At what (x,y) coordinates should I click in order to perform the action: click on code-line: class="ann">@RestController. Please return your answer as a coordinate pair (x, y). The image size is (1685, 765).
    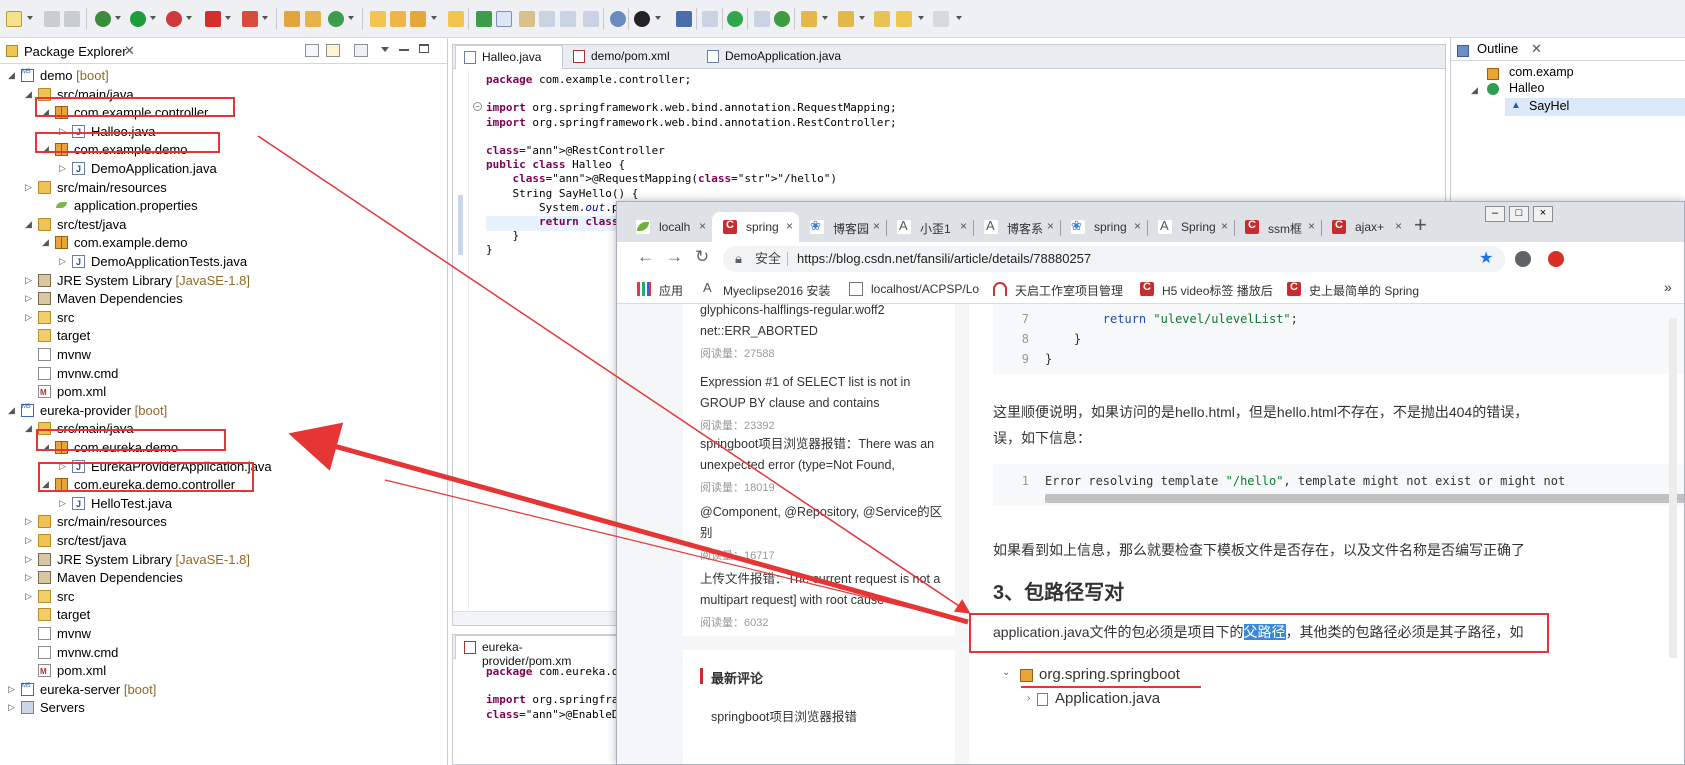
    Looking at the image, I should click on (575, 151).